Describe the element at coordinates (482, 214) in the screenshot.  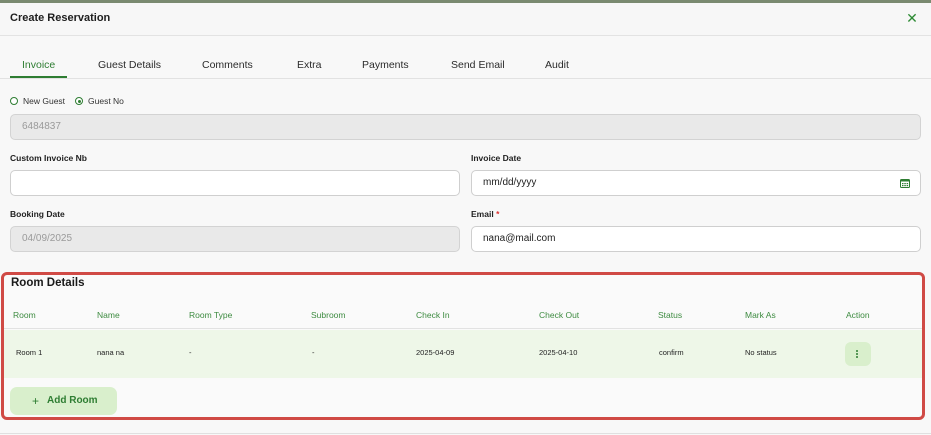
I see `email-label-text: Email` at that location.